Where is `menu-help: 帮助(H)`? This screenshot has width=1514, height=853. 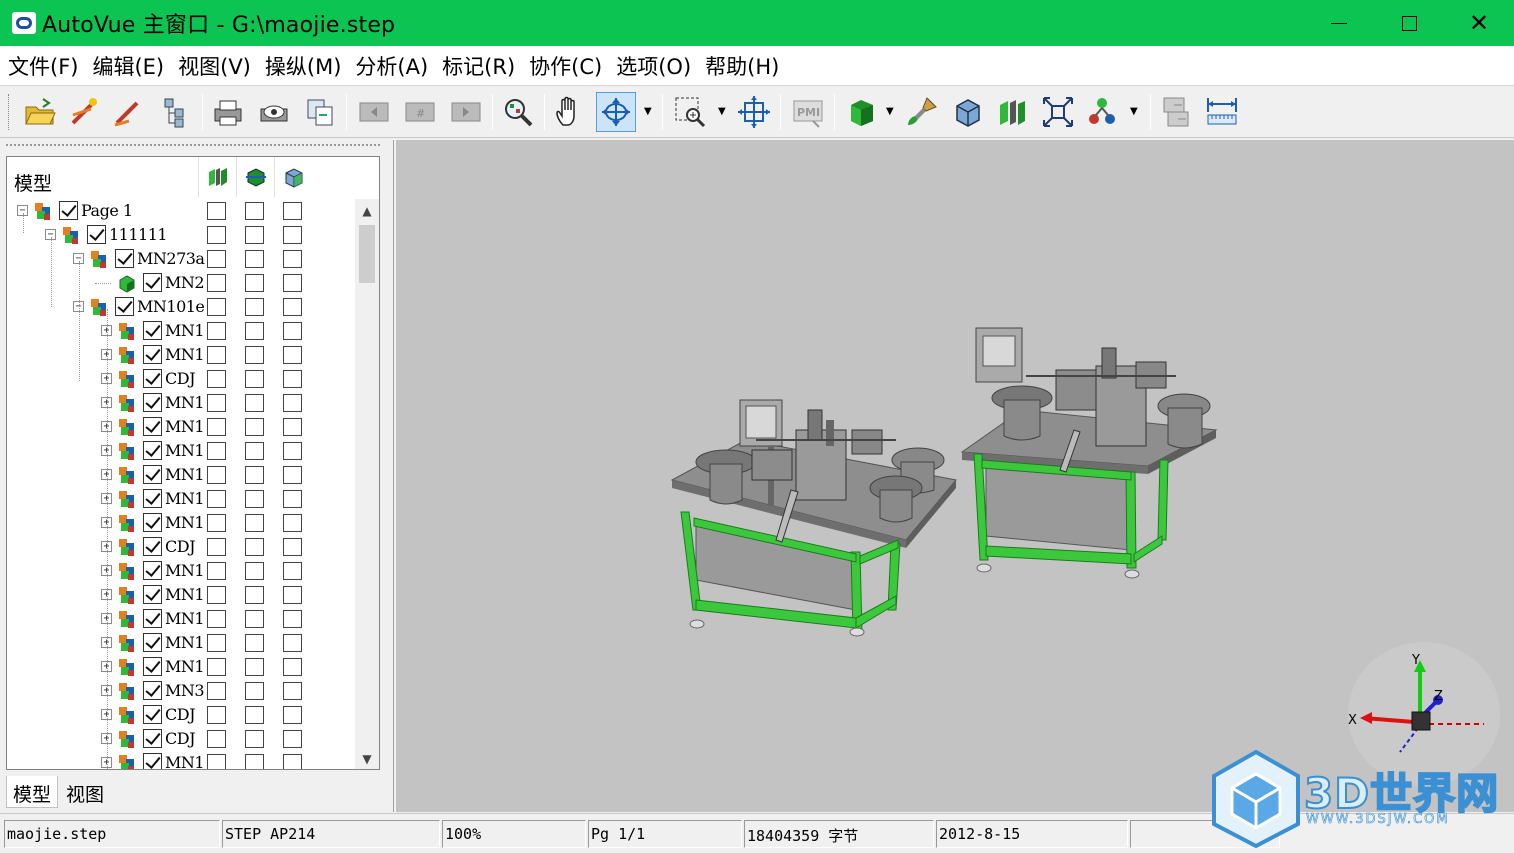
menu-help: 帮助(H) is located at coordinates (742, 66).